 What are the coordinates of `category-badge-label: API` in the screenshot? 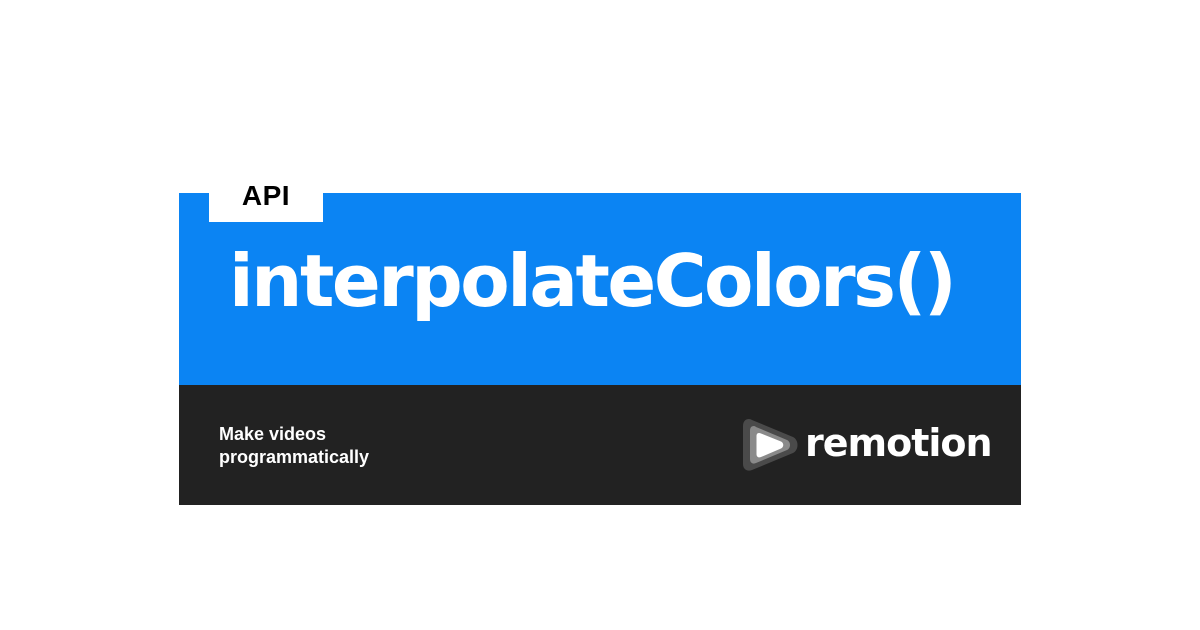 It's located at (266, 195).